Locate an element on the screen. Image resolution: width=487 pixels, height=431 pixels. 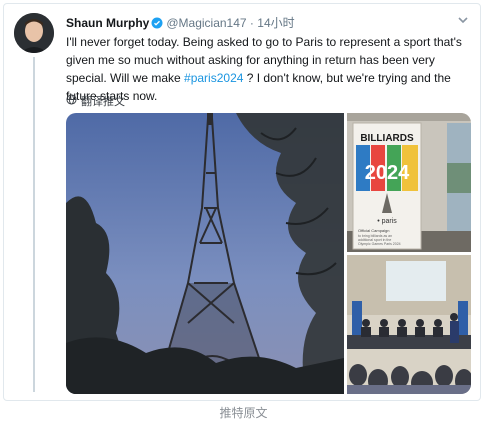
tweet-time: 14小时 is located at coordinates (275, 23).